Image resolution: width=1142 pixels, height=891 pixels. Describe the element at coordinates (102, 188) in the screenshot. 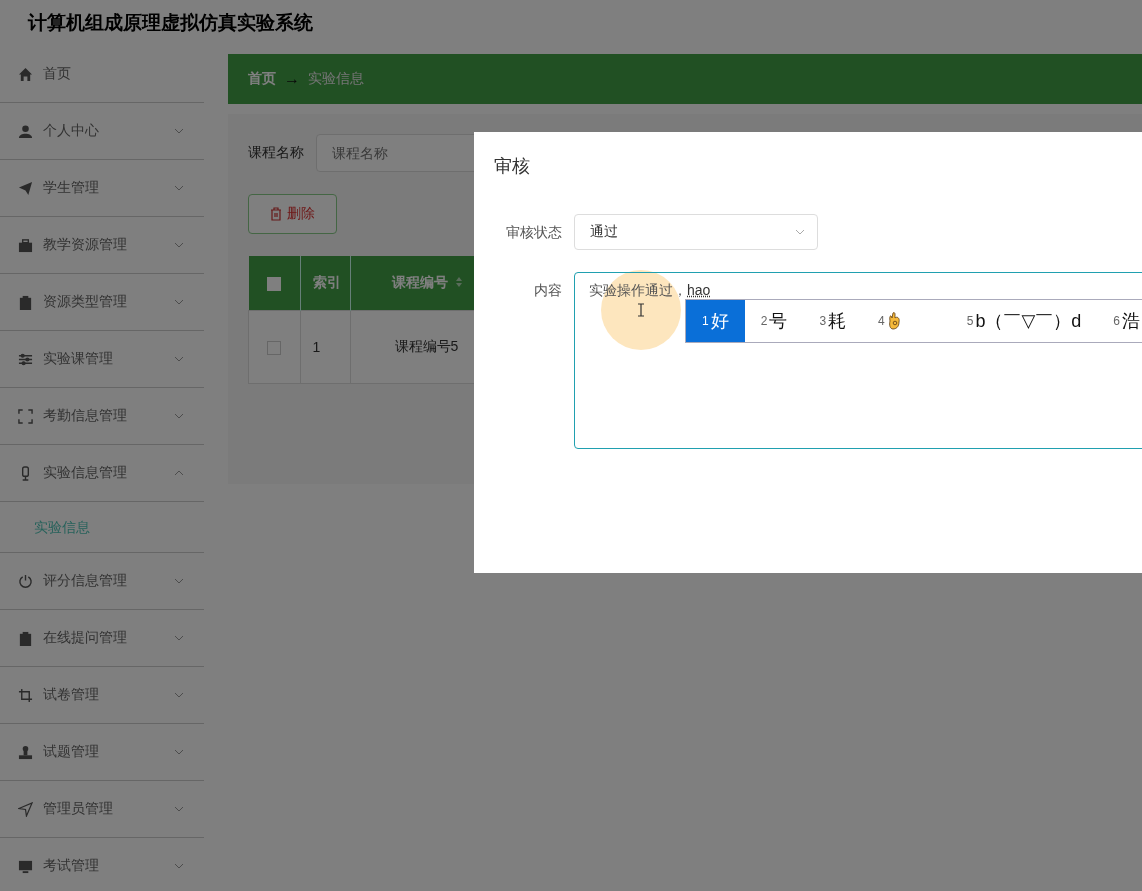

I see `sidebar-item: 学生管理` at that location.